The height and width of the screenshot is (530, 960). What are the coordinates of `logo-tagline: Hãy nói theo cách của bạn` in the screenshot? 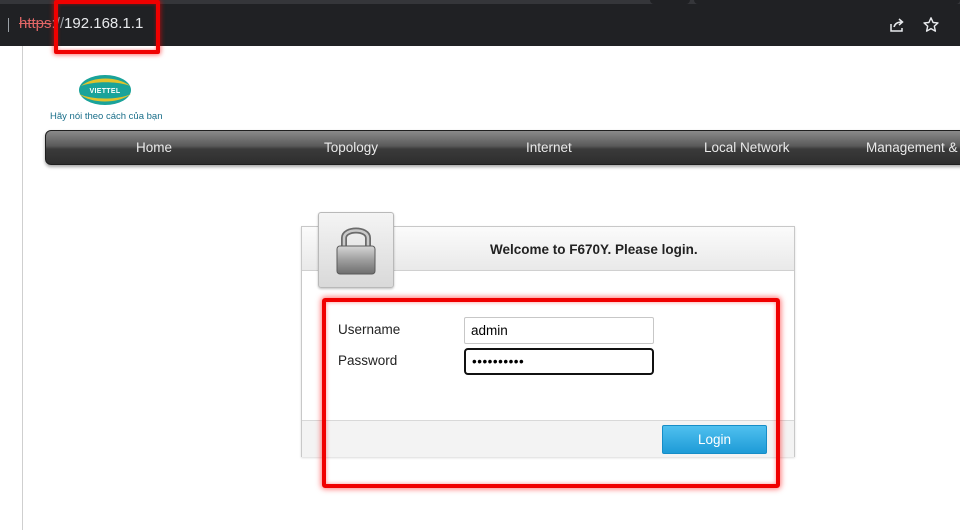 It's located at (106, 116).